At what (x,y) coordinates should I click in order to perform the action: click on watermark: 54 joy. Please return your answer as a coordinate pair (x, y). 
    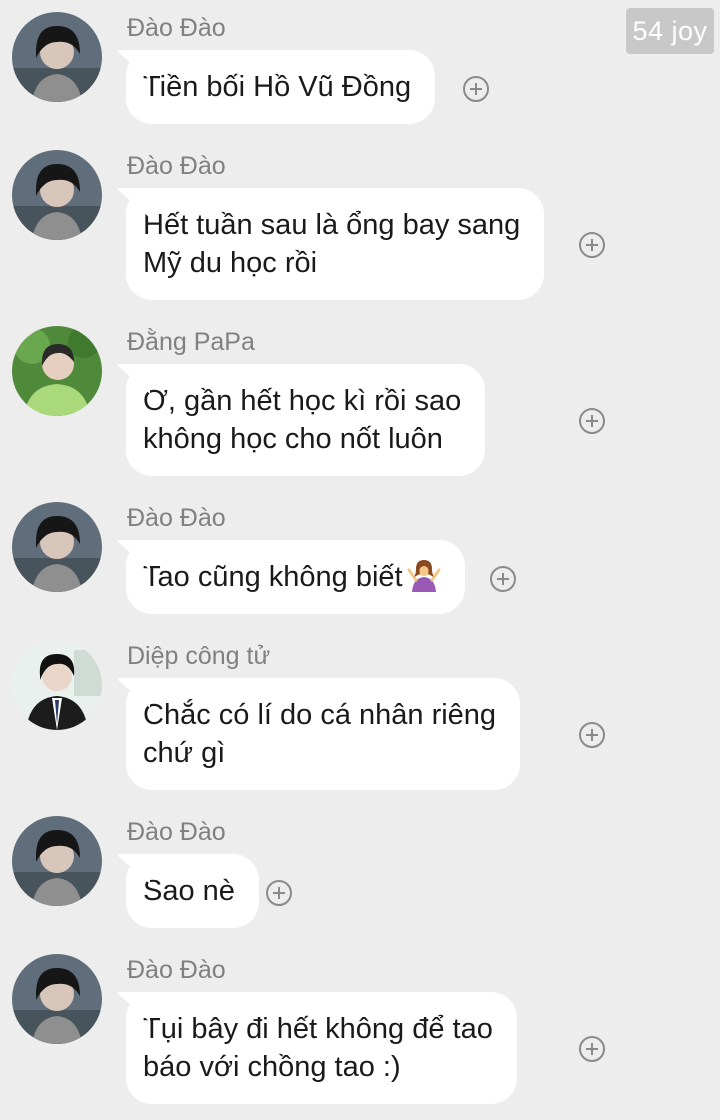
    Looking at the image, I should click on (670, 31).